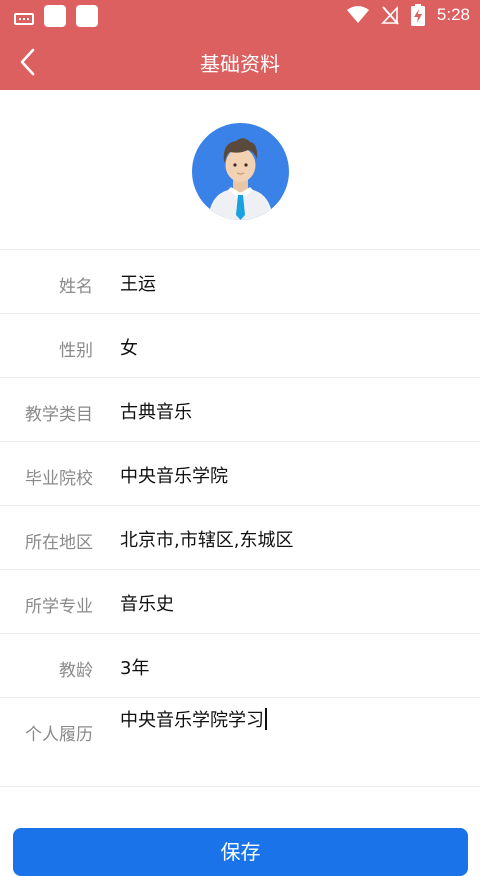  What do you see at coordinates (453, 14) in the screenshot?
I see `status-time: 5:28` at bounding box center [453, 14].